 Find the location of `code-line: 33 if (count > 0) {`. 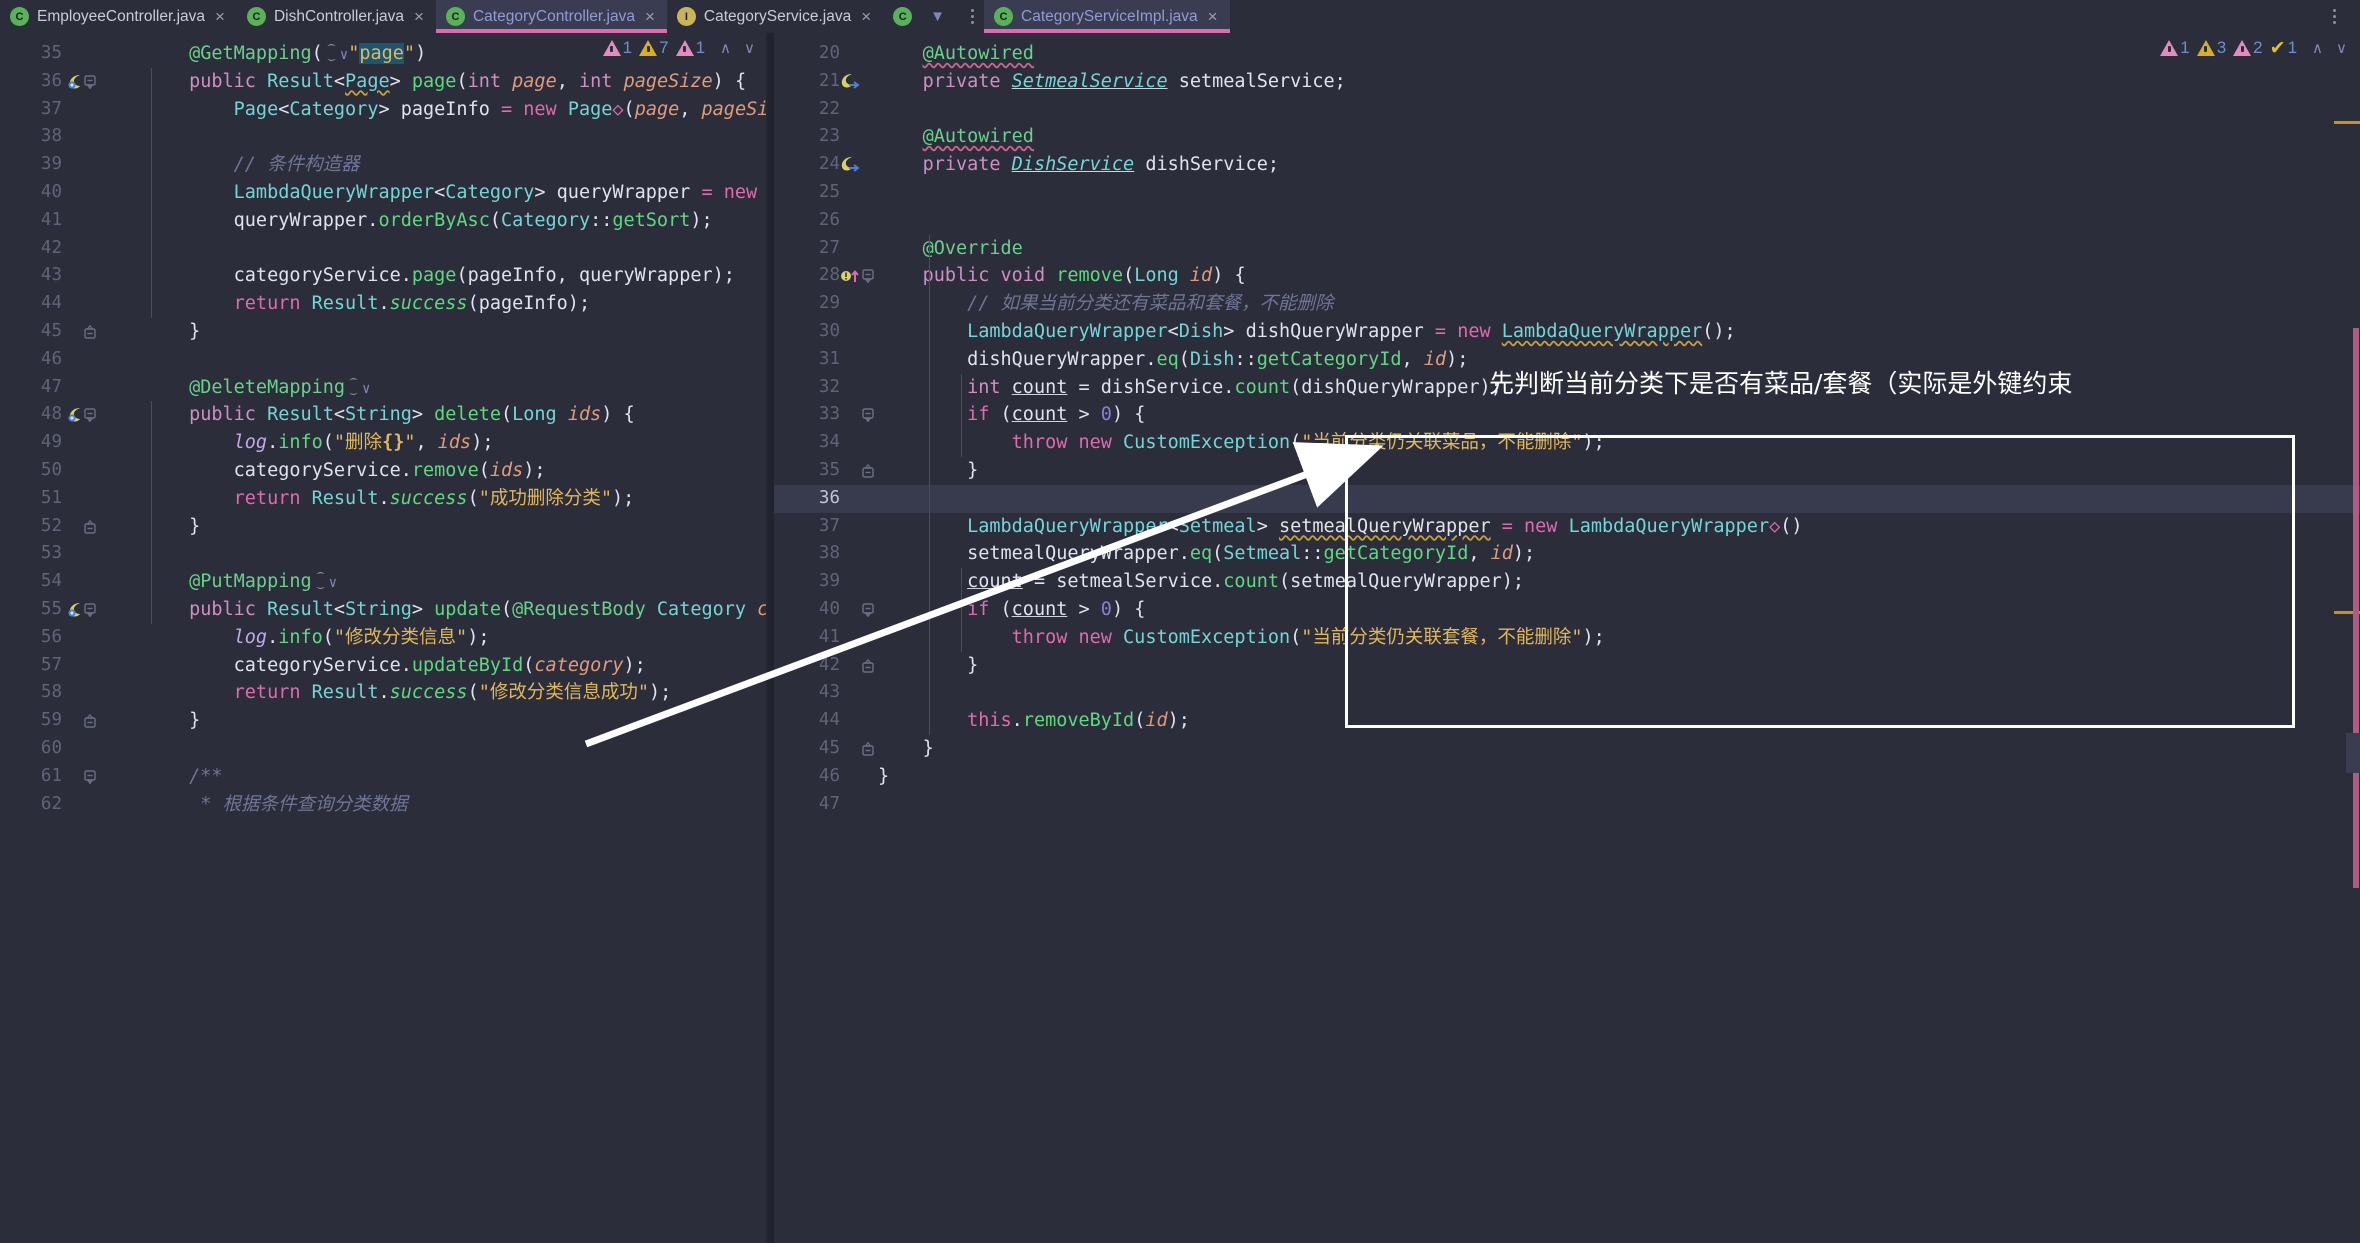

code-line: 33 if (count > 0) { is located at coordinates (1567, 415).